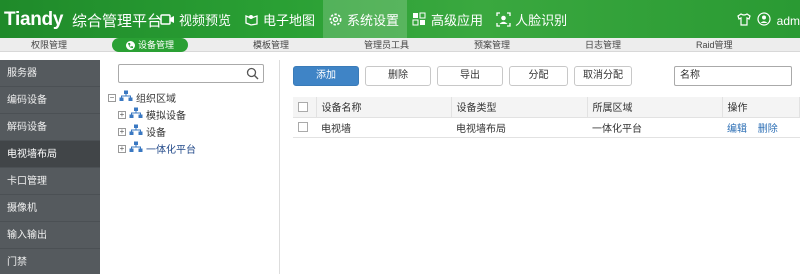  Describe the element at coordinates (156, 99) in the screenshot. I see `tree-label: 组织区域` at that location.